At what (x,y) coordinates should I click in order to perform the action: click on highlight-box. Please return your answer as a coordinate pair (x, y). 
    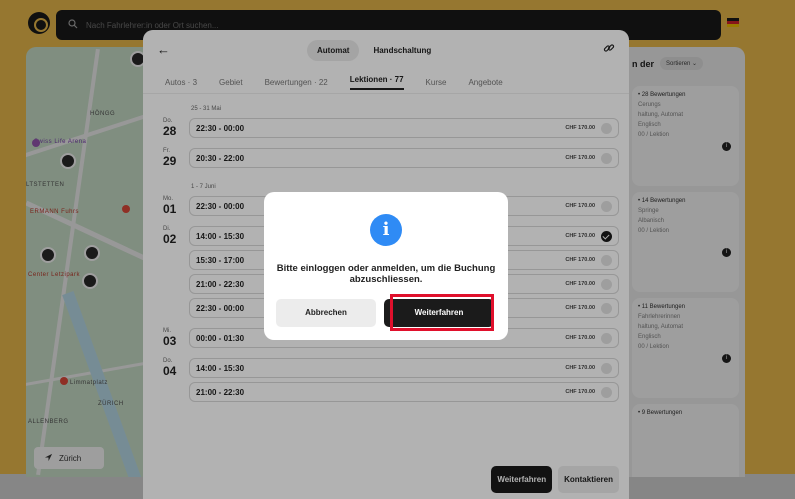
    Looking at the image, I should click on (442, 312).